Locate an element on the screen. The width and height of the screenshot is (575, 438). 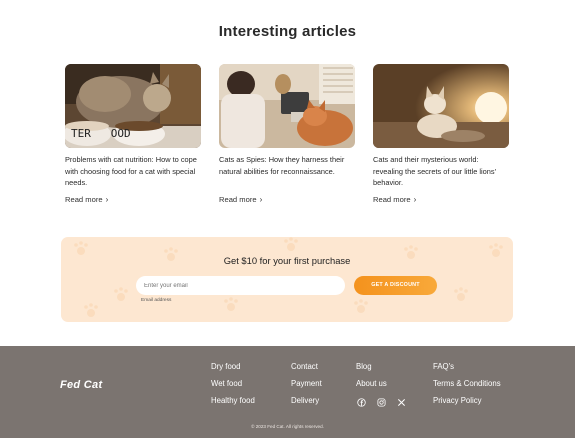
footer-column-legal: FAQ's Terms & Conditions Privacy Policy is located at coordinates (467, 384).